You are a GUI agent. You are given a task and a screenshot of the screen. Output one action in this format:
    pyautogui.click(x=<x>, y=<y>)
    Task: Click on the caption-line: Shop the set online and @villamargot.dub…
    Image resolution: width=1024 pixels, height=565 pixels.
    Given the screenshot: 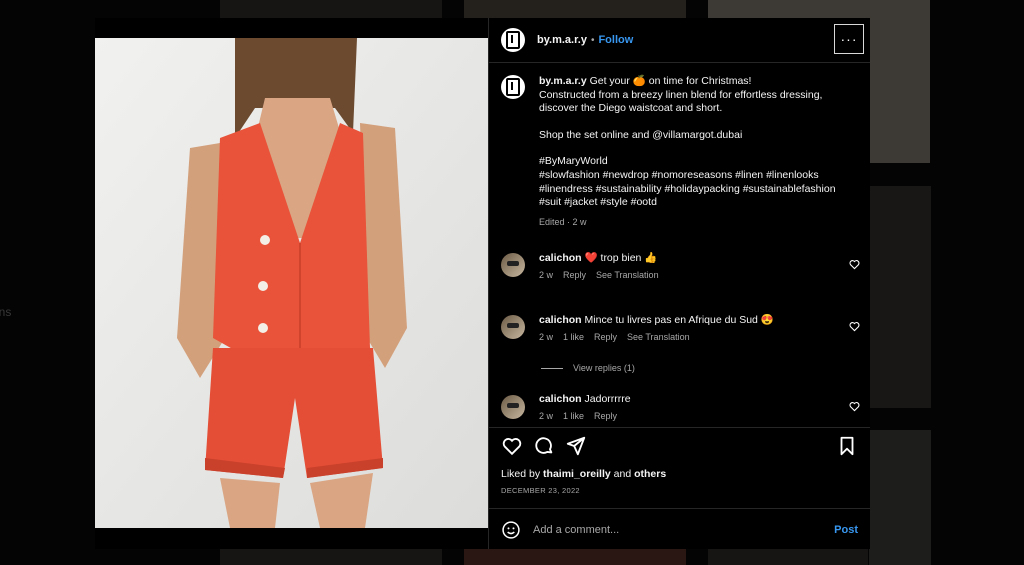 What is the action you would take?
    pyautogui.click(x=641, y=134)
    